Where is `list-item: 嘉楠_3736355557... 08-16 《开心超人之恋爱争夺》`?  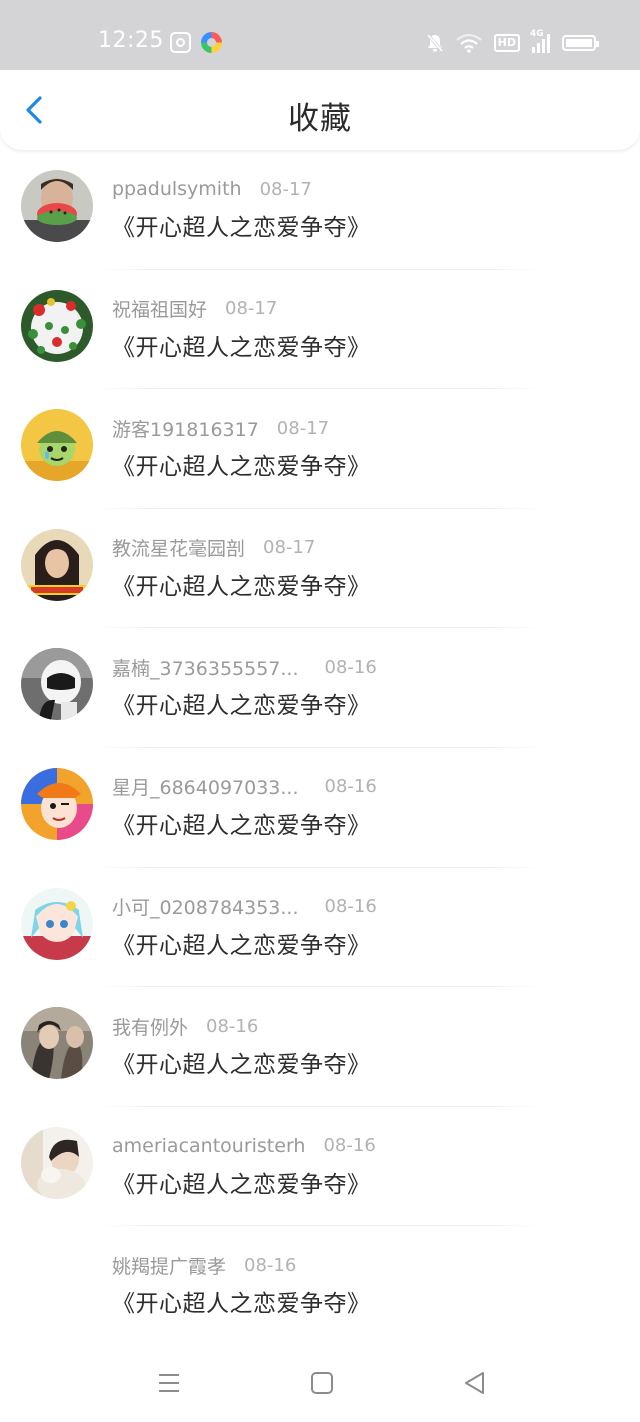
list-item: 嘉楠_3736355557... 08-16 《开心超人之恋爱争夺》 is located at coordinates (320, 688).